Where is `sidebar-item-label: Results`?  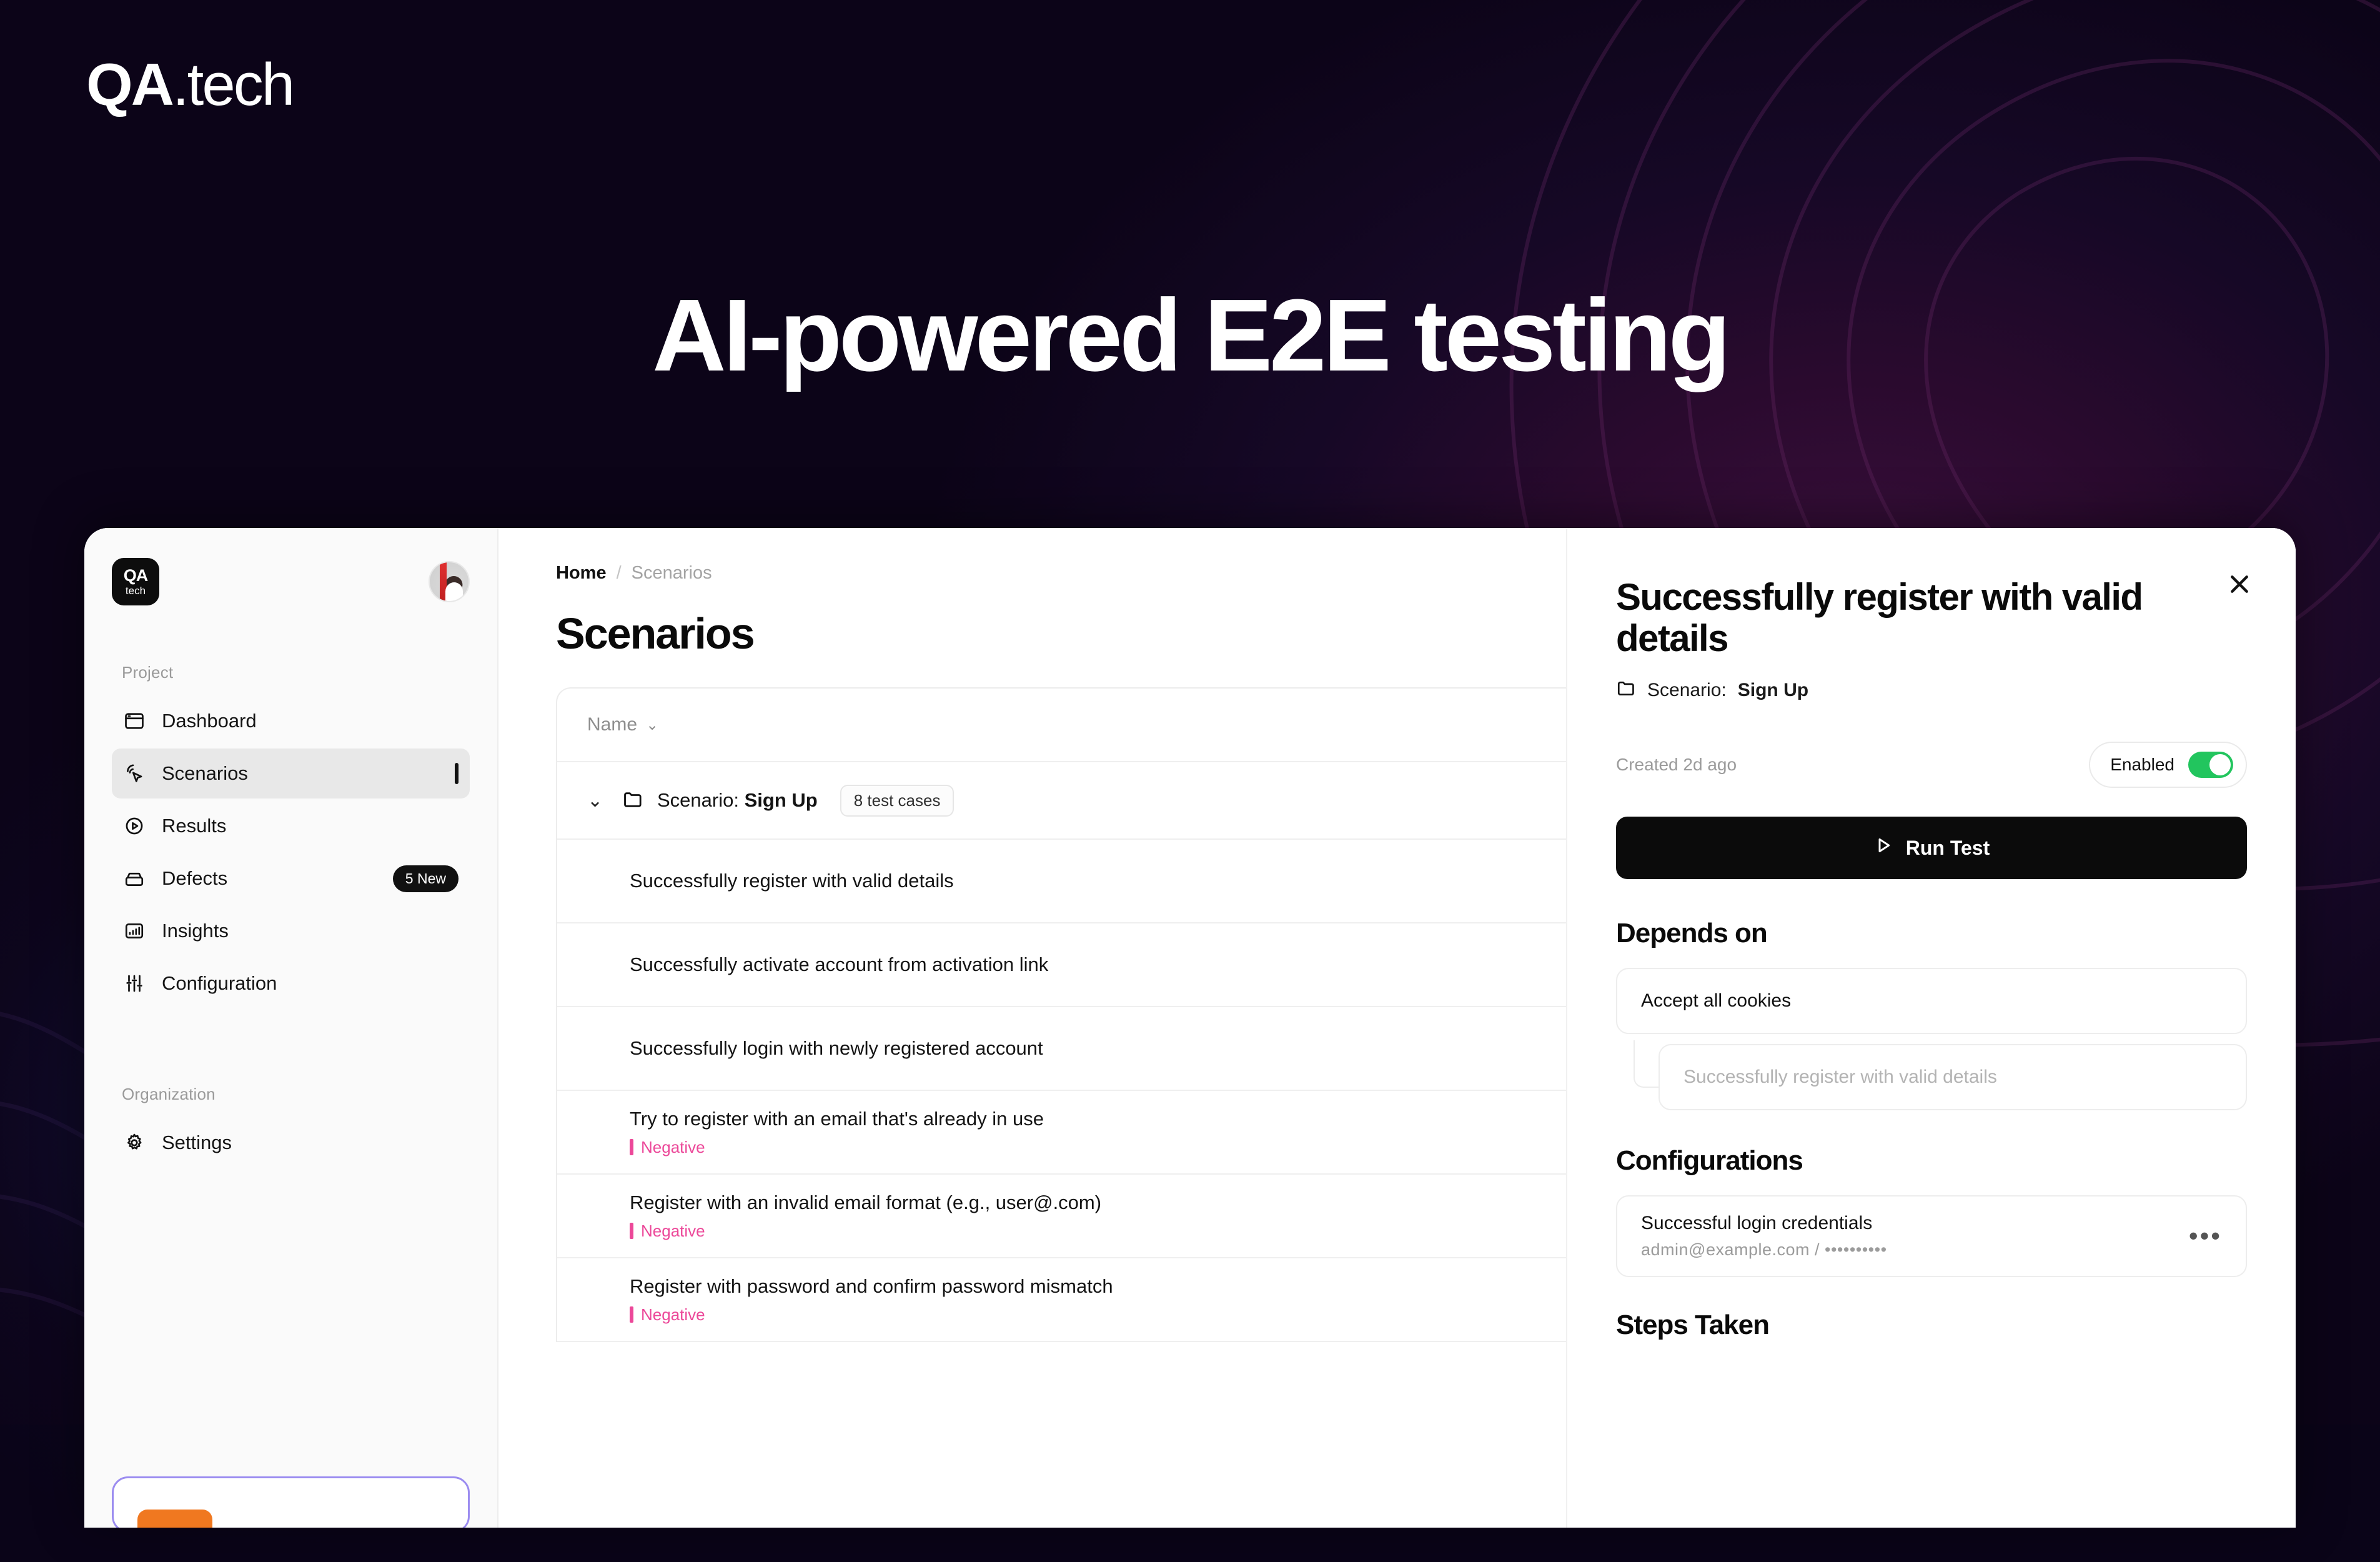
sidebar-item-label: Results is located at coordinates (194, 826).